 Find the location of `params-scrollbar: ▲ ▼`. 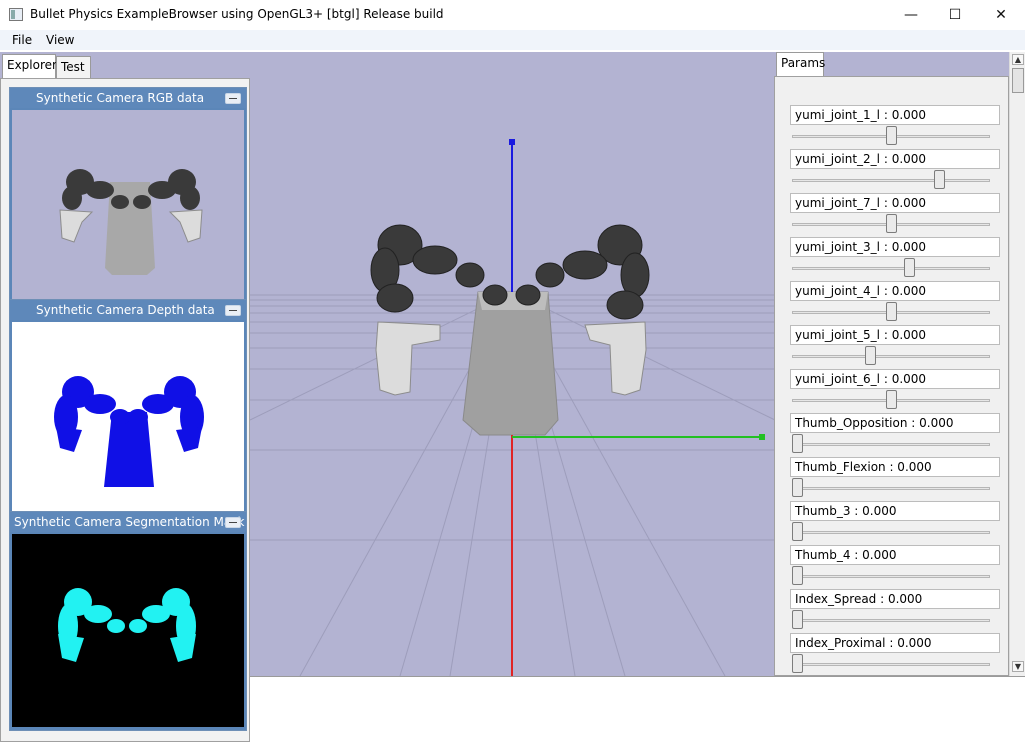

params-scrollbar: ▲ ▼ is located at coordinates (1017, 364).